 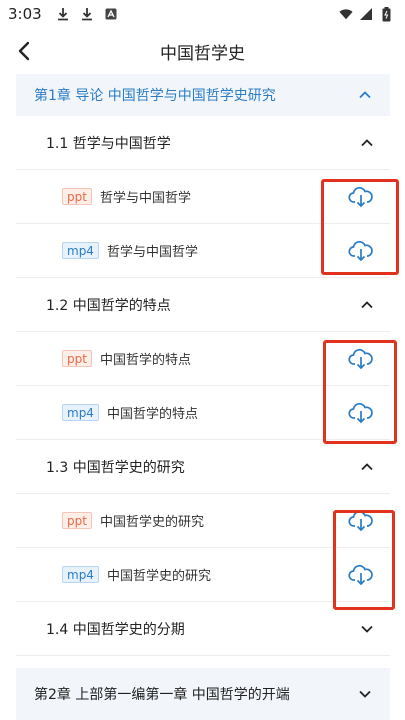 What do you see at coordinates (108, 143) in the screenshot?
I see `section-title: 1.1 哲学与中国哲学` at bounding box center [108, 143].